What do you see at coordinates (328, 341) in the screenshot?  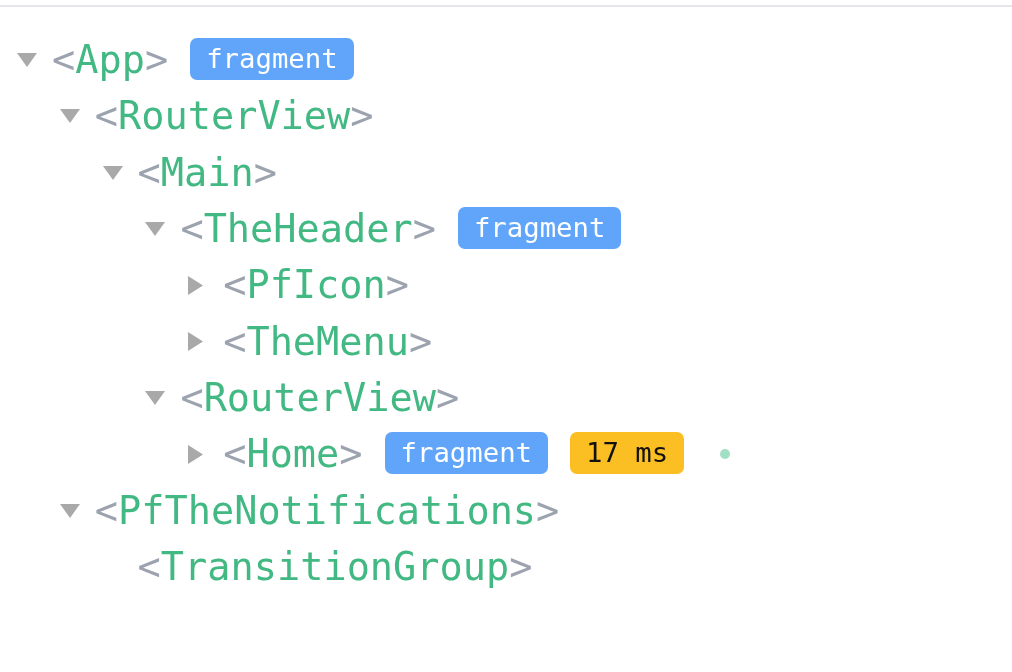 I see `component-tag: <TheMenu>` at bounding box center [328, 341].